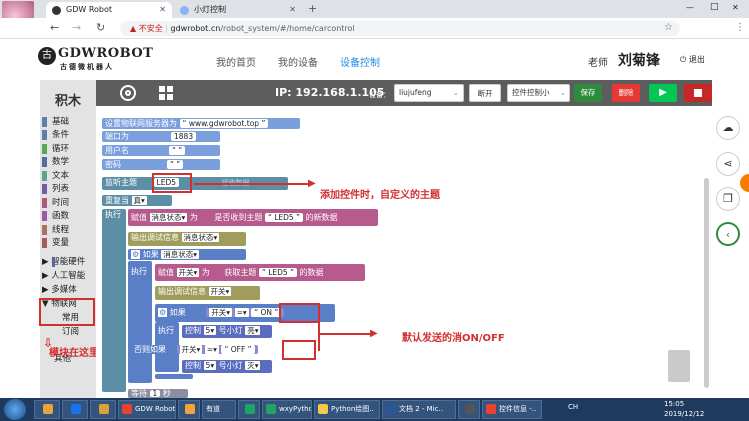 This screenshot has width=749, height=421. Describe the element at coordinates (55, 243) in the screenshot. I see `category-variable: 变量` at that location.